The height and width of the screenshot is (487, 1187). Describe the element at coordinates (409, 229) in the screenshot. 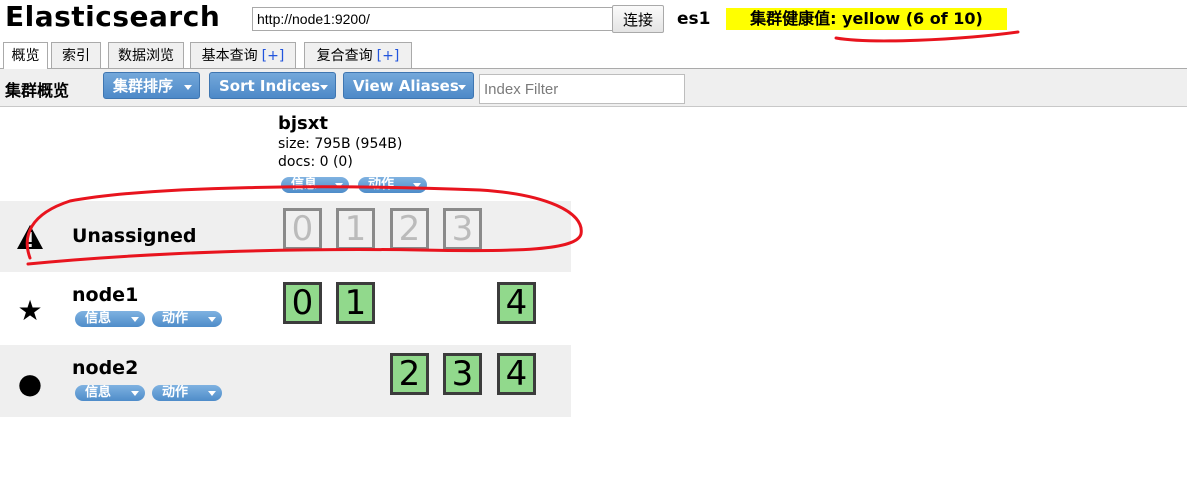

I see `shard-unassigned: 2` at that location.